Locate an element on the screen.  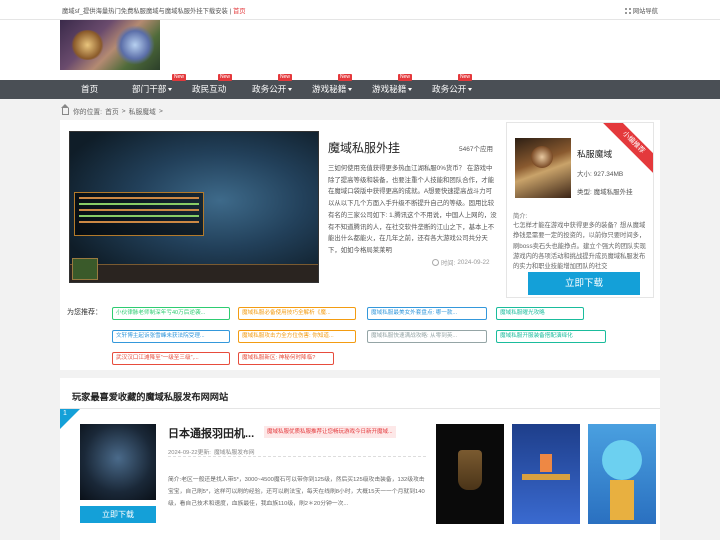
nav-item-gov-info: 政务公开 New is located at coordinates (272, 86).